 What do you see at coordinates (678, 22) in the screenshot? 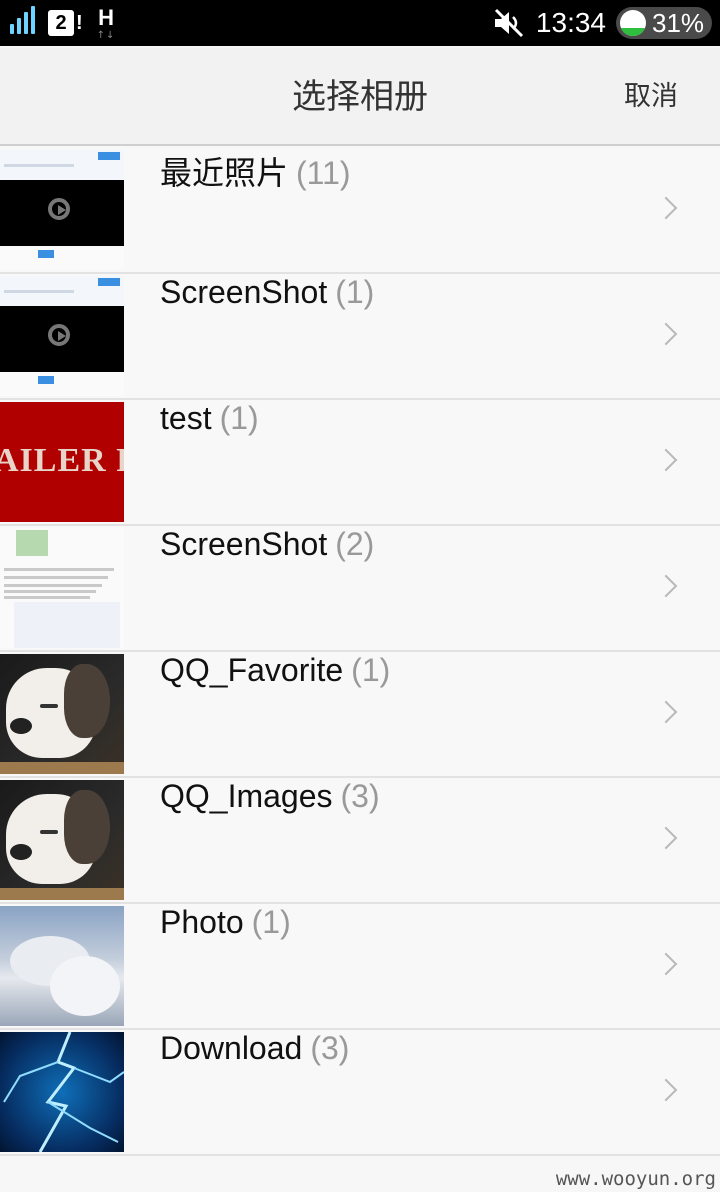
I see `battery-percent: 31%` at bounding box center [678, 22].